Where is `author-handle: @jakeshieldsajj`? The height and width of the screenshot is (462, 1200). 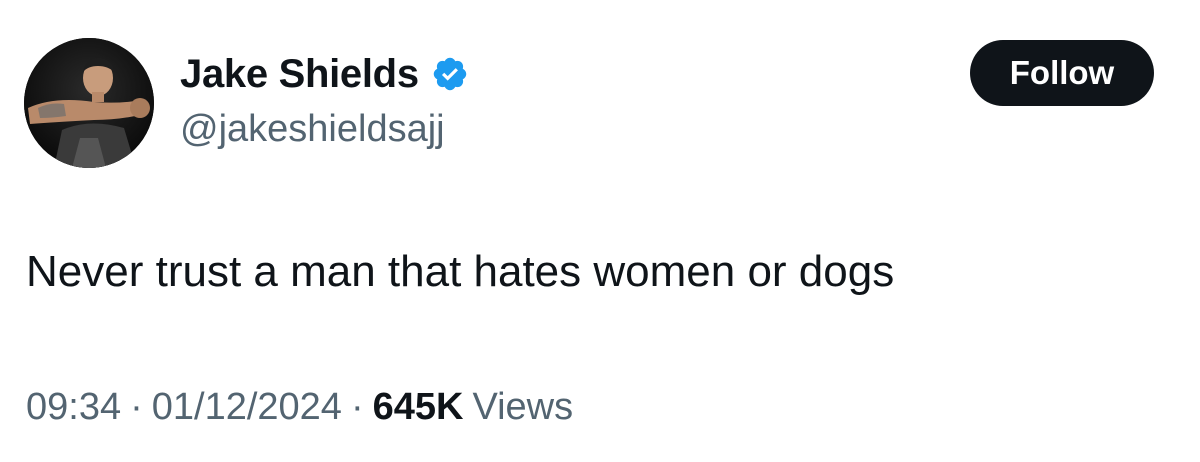
author-handle: @jakeshieldsajj is located at coordinates (312, 129).